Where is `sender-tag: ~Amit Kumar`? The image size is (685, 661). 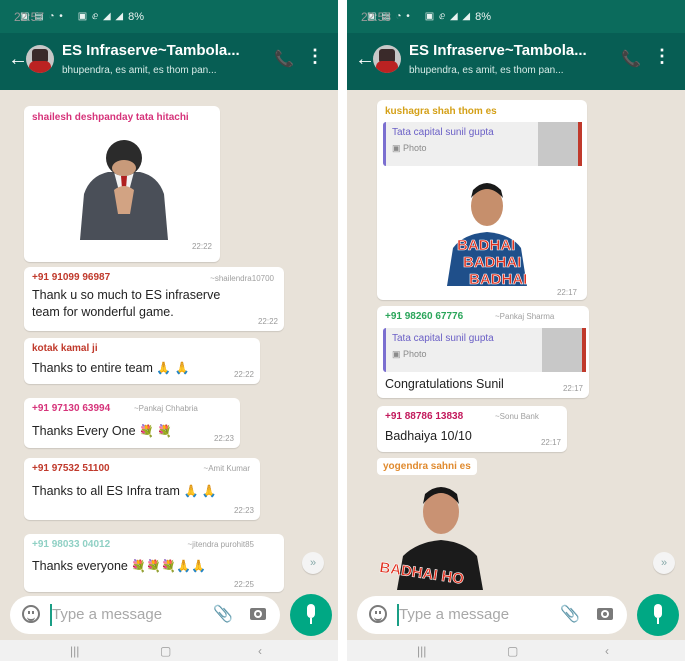
sender-tag: ~Amit Kumar is located at coordinates (226, 468).